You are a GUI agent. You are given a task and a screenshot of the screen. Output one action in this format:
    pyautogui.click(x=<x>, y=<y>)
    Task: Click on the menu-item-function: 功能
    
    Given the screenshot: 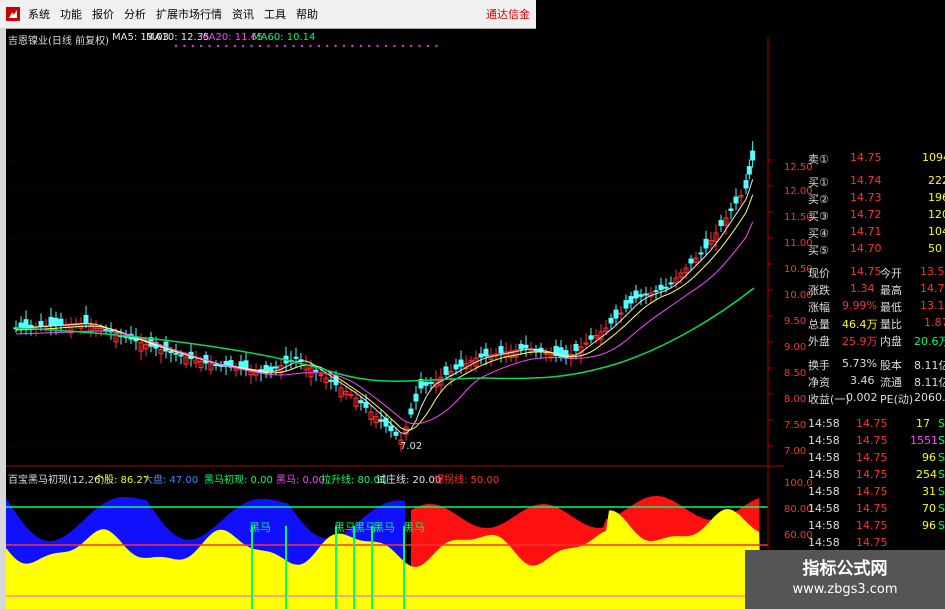 What is the action you would take?
    pyautogui.click(x=71, y=14)
    